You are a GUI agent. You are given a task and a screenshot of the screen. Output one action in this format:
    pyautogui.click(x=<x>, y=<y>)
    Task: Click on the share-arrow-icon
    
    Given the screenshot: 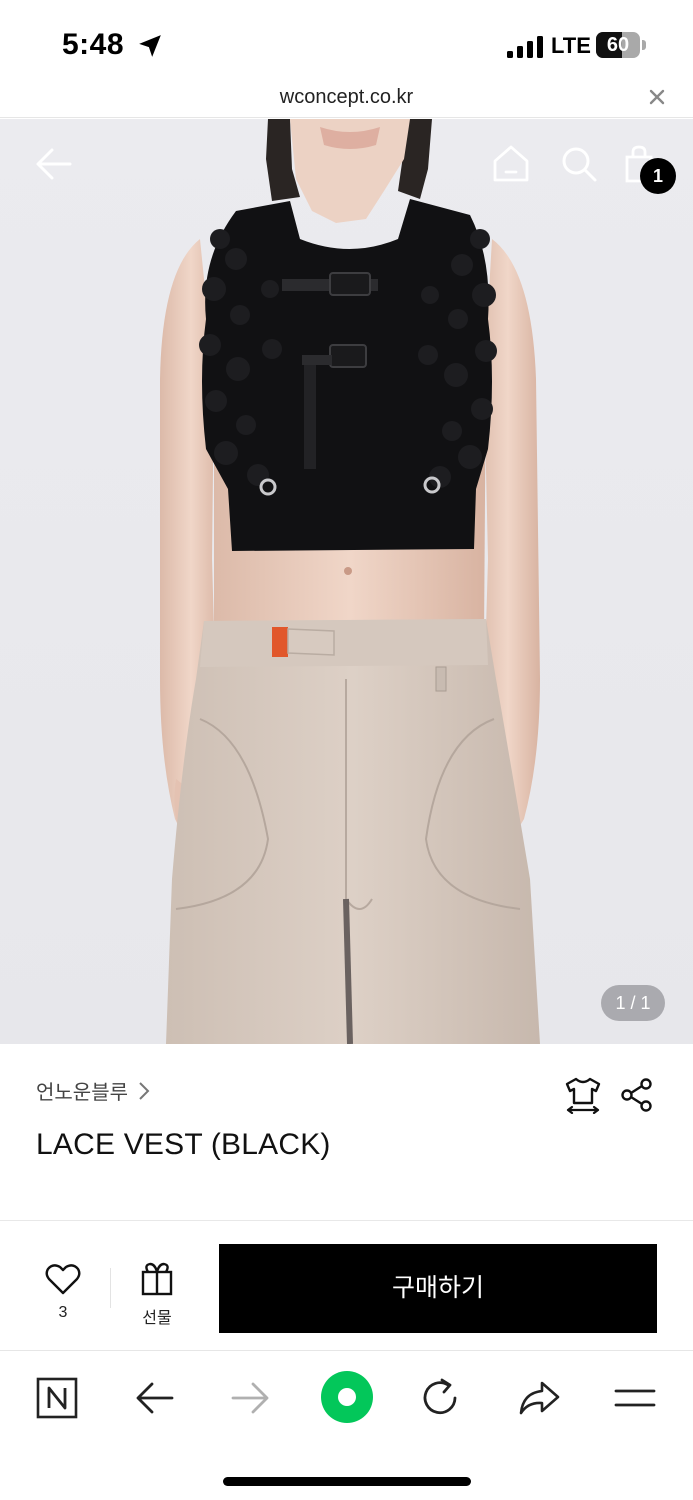 What is the action you would take?
    pyautogui.click(x=539, y=1398)
    